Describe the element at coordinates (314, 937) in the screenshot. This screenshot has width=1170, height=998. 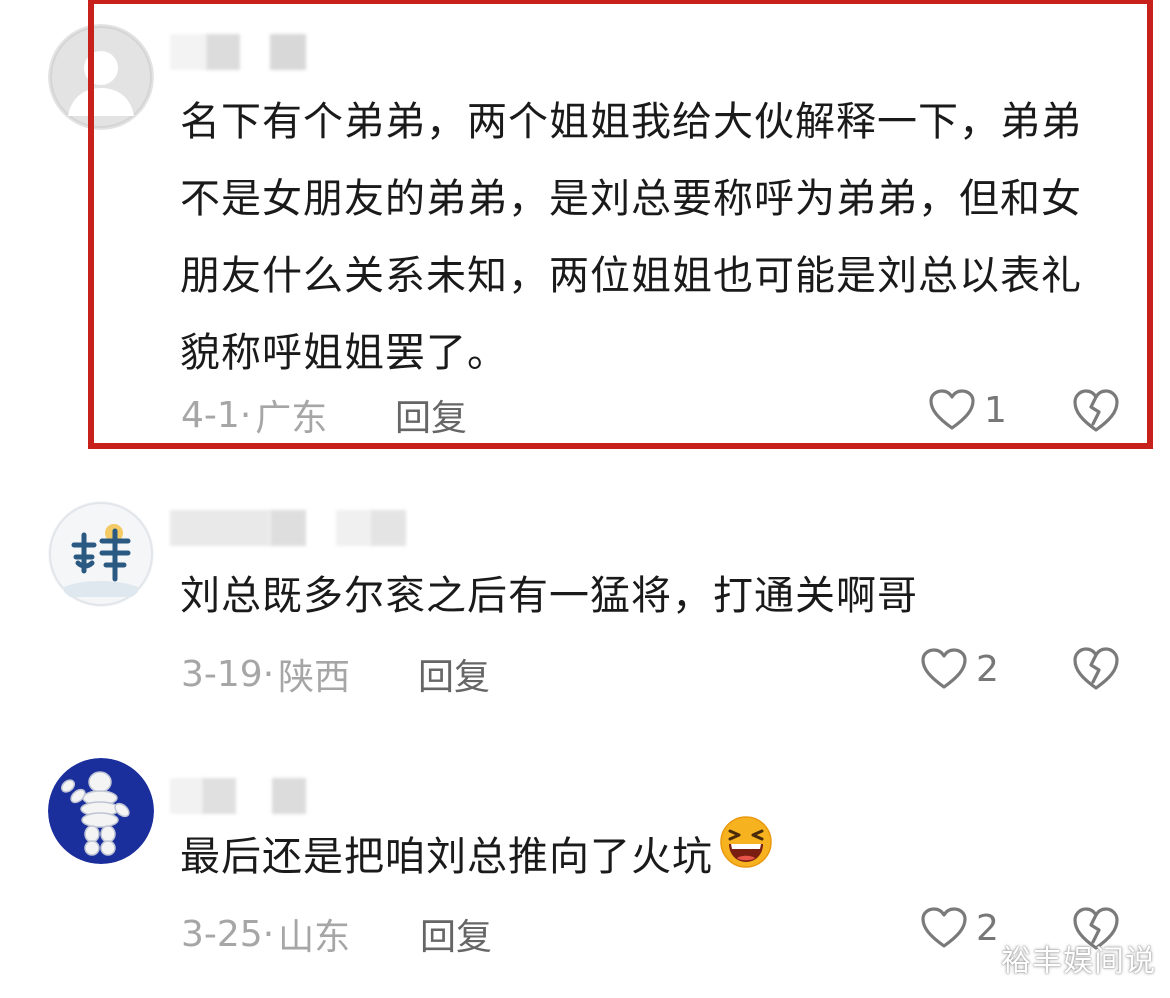
I see `comment-region: 山东` at that location.